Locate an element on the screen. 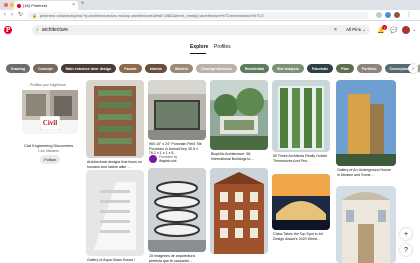  search-input is located at coordinates (166, 30).